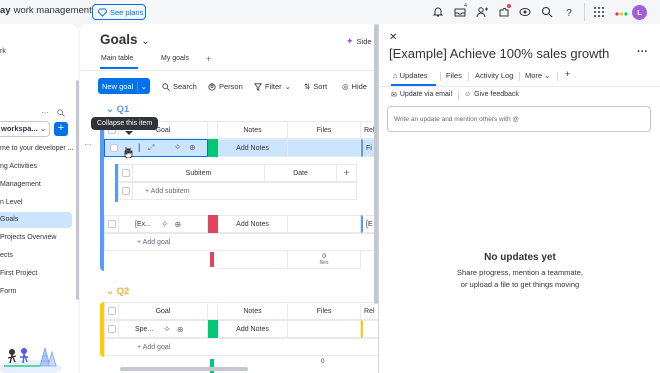  I want to click on table-row: ⌄ | ⤢ ✧ ⊕, so click(156, 148).